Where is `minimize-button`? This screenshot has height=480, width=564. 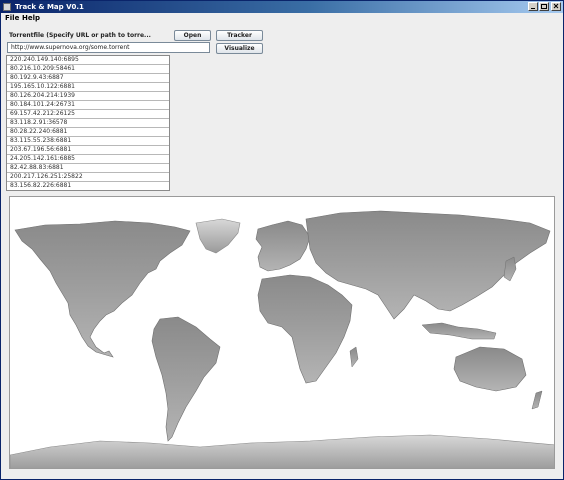 minimize-button is located at coordinates (533, 6).